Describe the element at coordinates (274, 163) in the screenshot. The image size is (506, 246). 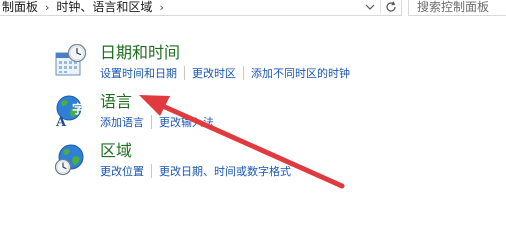
I see `category-region: 区域 更改位置 更改日期、时间或数字格式` at that location.